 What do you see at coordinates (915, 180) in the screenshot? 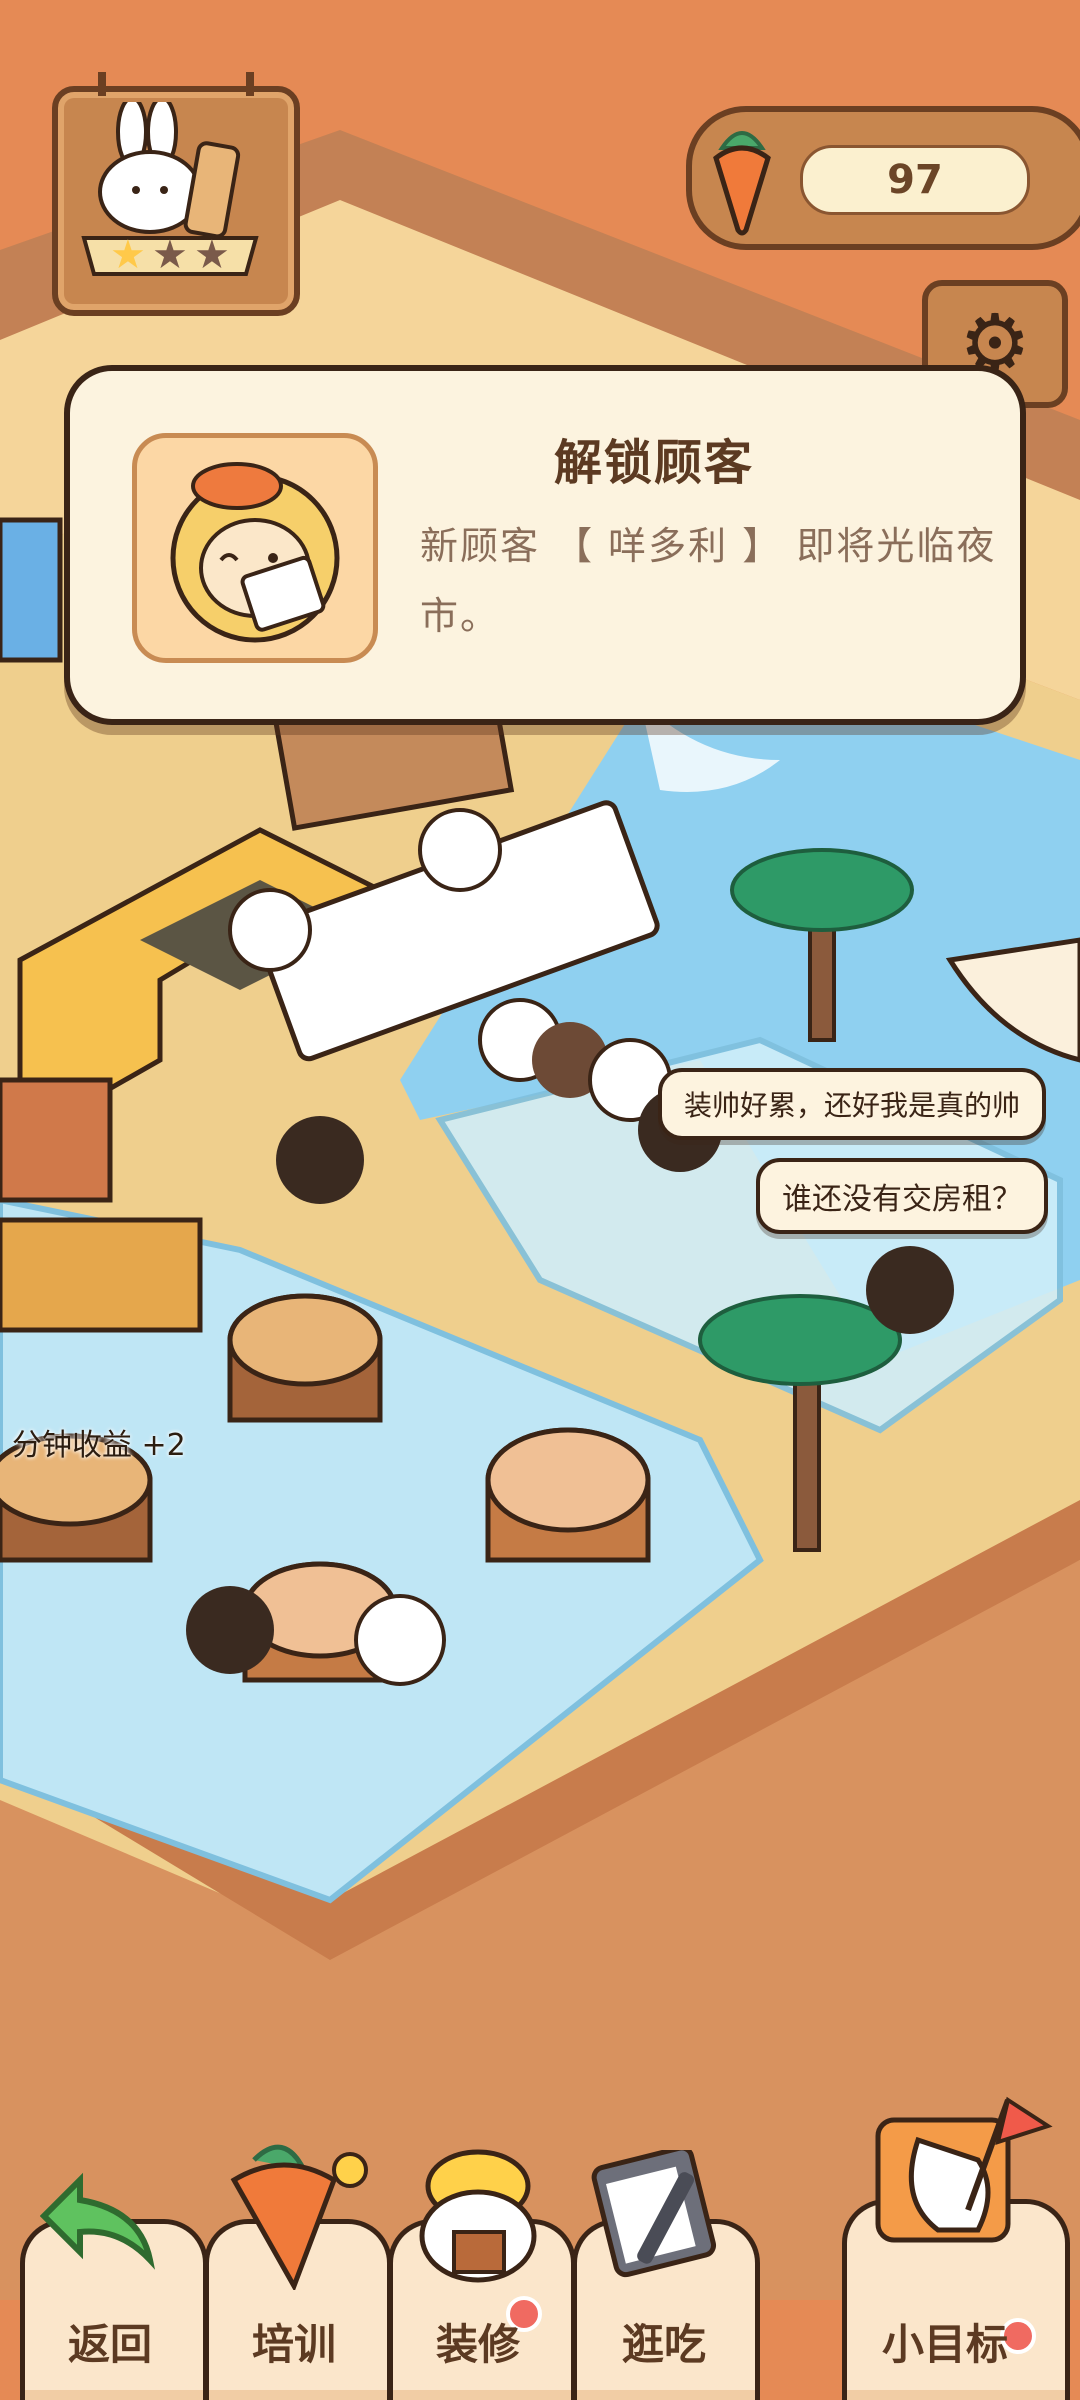
I see `carrot-count: 97` at bounding box center [915, 180].